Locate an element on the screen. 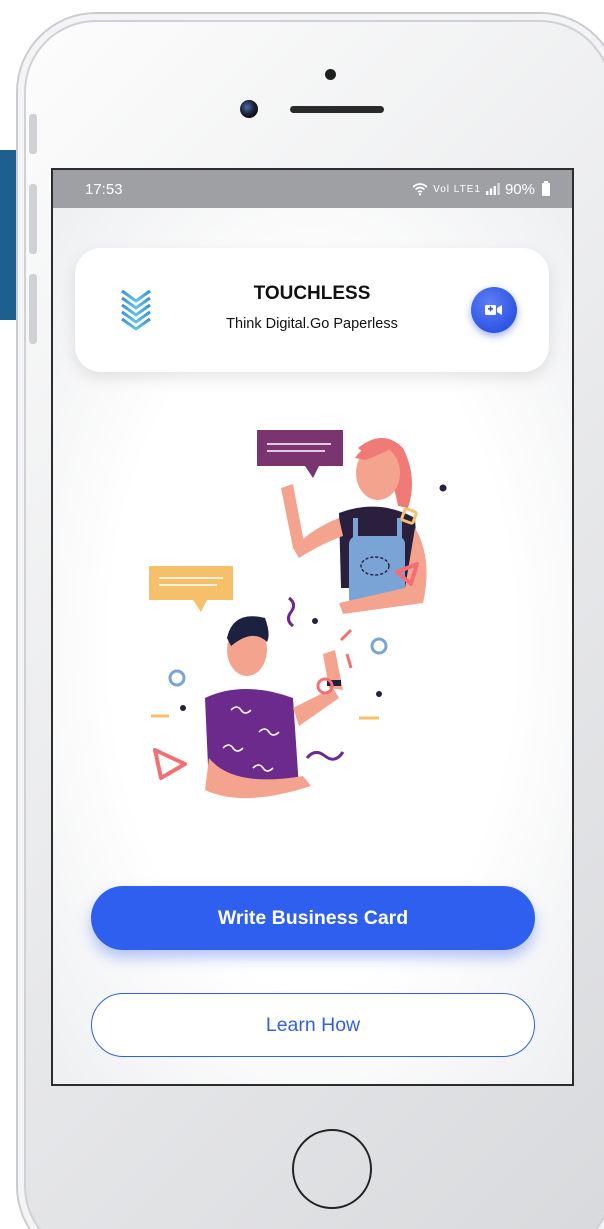 The width and height of the screenshot is (604, 1229). speech-bubble-left is located at coordinates (191, 589).